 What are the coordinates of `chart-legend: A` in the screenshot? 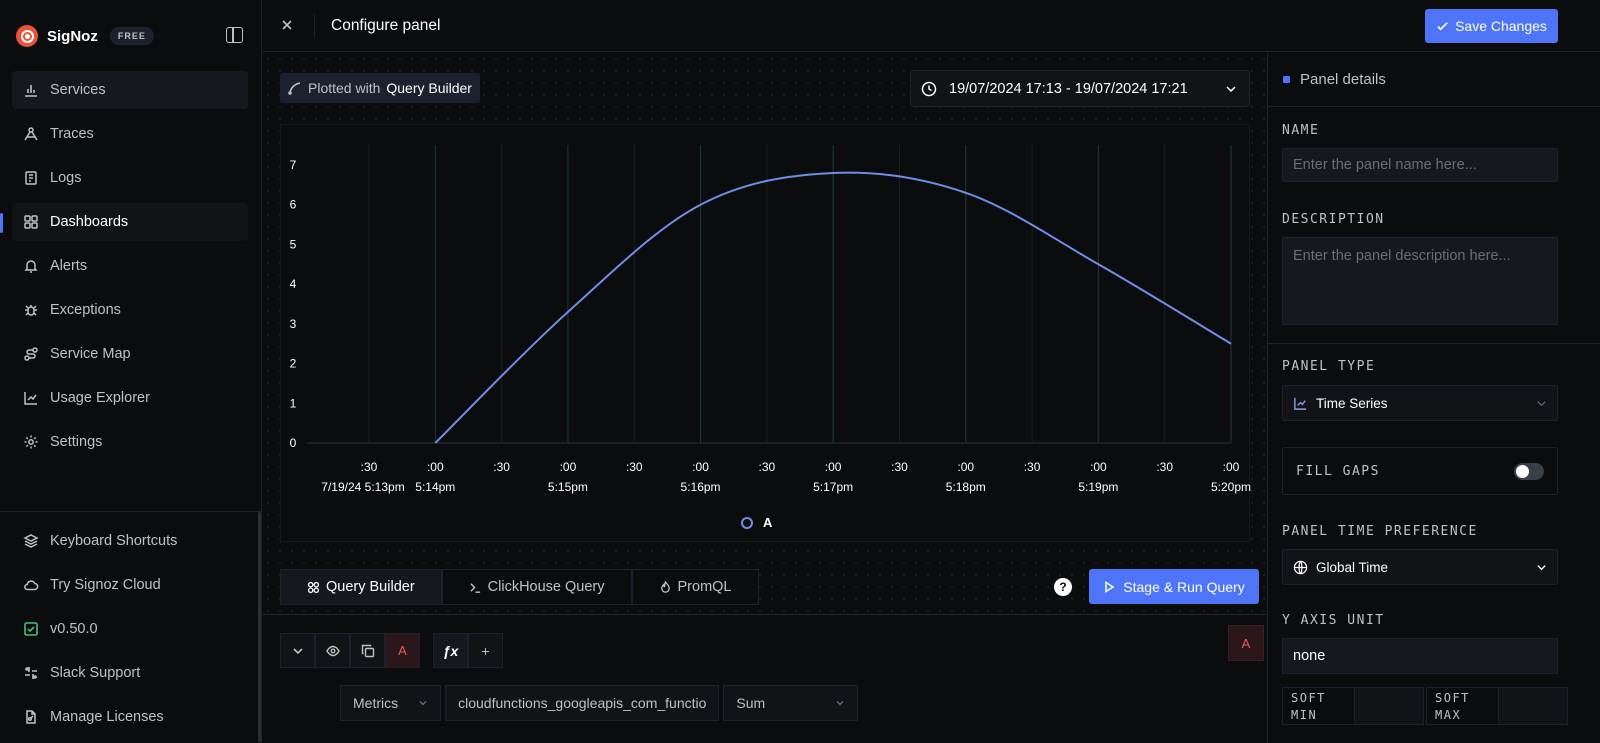 It's located at (756, 522).